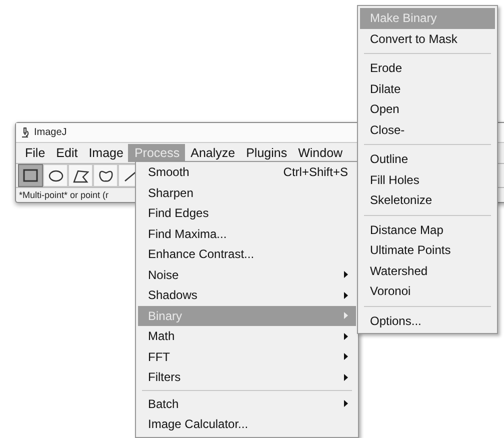  I want to click on menu-item: Fill Holes, so click(427, 180).